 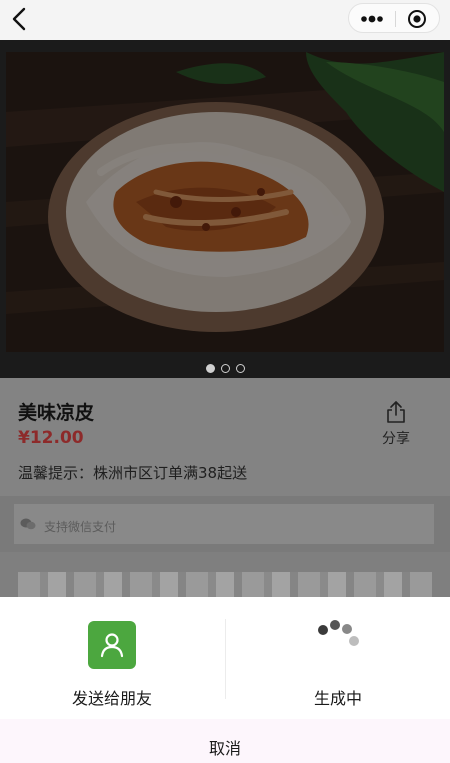 What do you see at coordinates (112, 645) in the screenshot?
I see `friend-icon` at bounding box center [112, 645].